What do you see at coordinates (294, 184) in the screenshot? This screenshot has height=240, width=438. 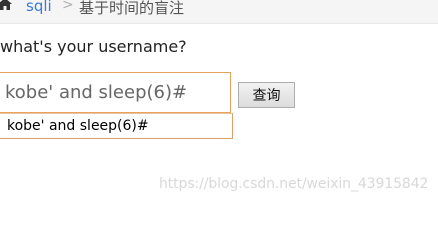 I see `watermark-text: https://blog.csdn.net/weixin_43915842` at bounding box center [294, 184].